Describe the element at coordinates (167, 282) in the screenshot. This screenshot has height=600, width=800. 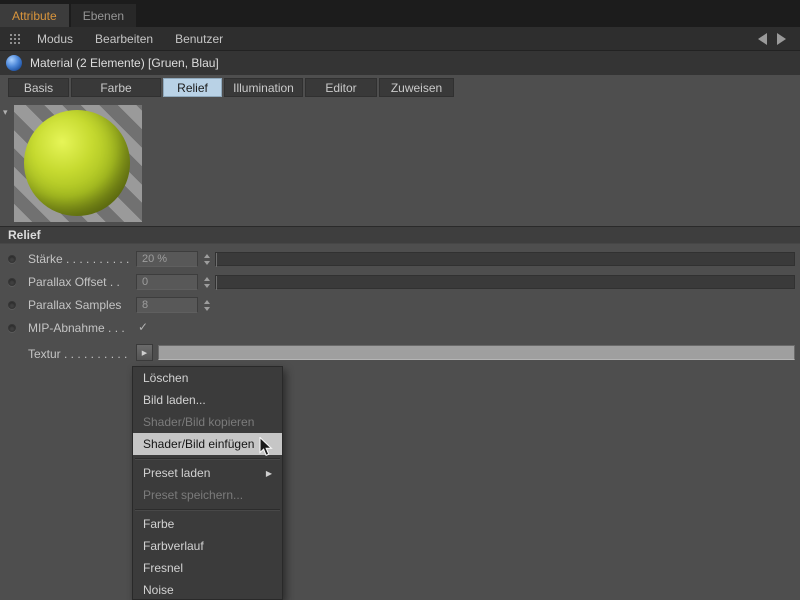
I see `parallax-offset-input: 0` at that location.